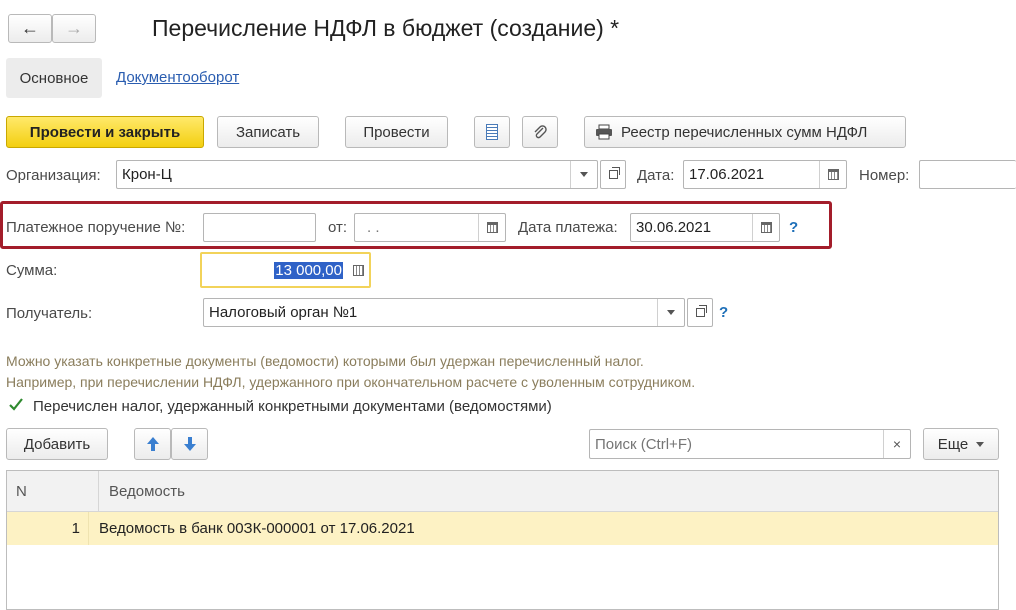 This screenshot has height=610, width=1016. I want to click on sum-label: Сумма:, so click(32, 270).